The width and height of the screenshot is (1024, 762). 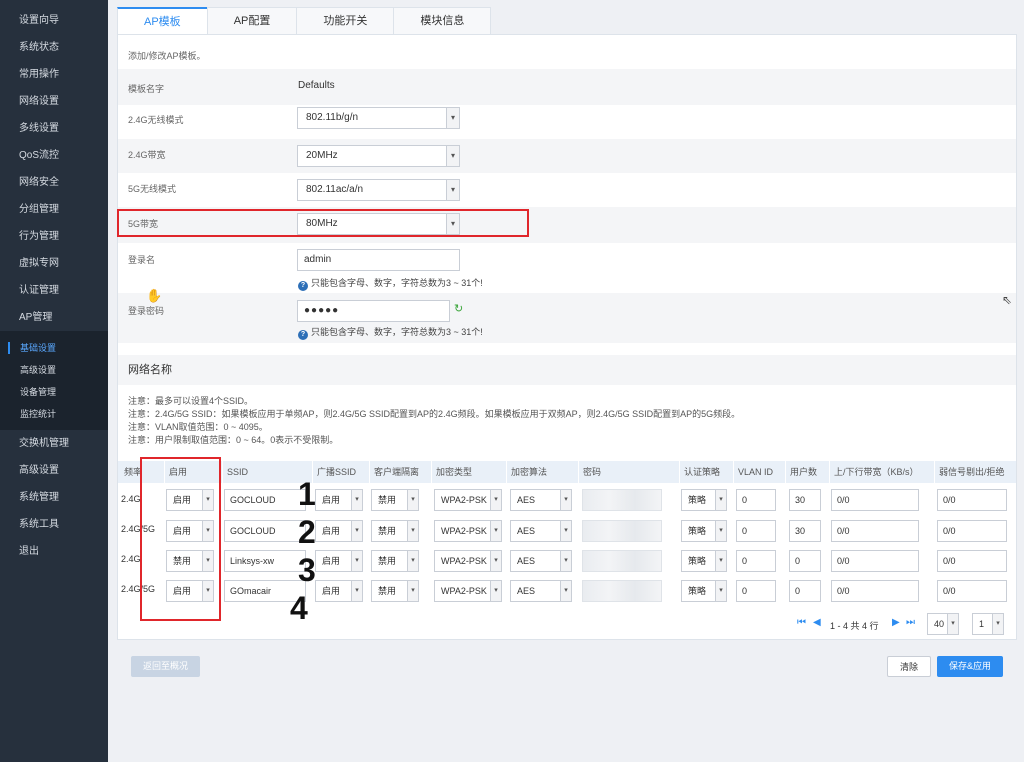 I want to click on last-page-icon: ⏭, so click(x=910, y=622).